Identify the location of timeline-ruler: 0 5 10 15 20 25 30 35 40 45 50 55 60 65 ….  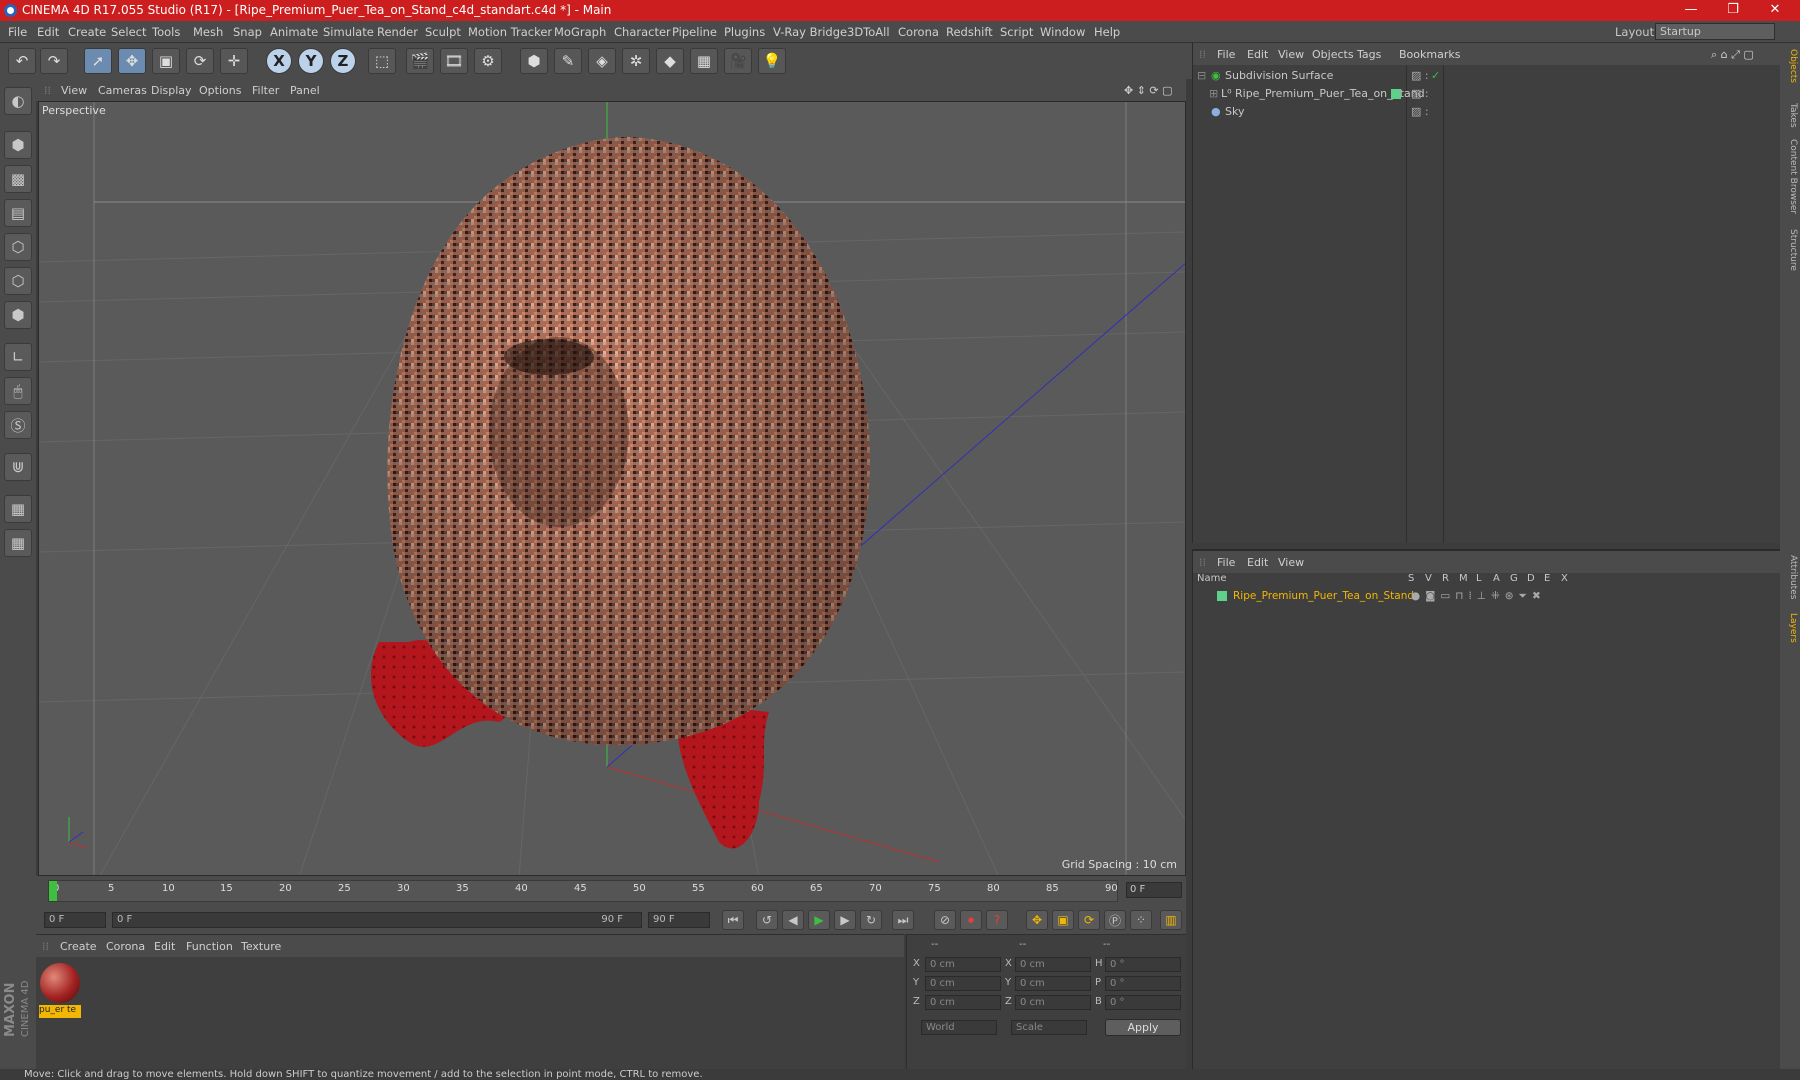
(583, 891).